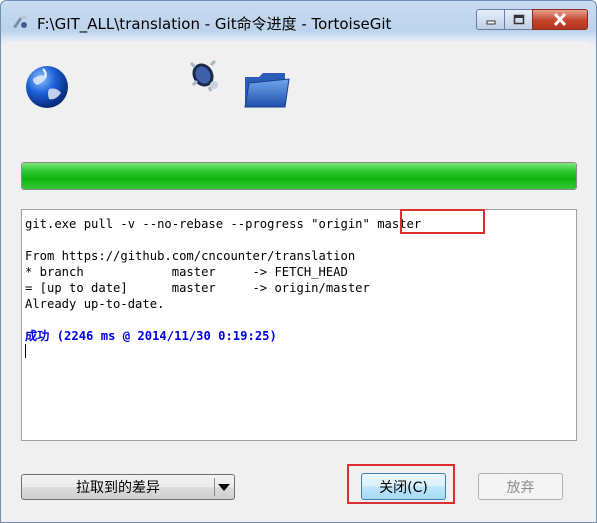 Image resolution: width=597 pixels, height=523 pixels. I want to click on tortoisegit-app-icon, so click(20, 21).